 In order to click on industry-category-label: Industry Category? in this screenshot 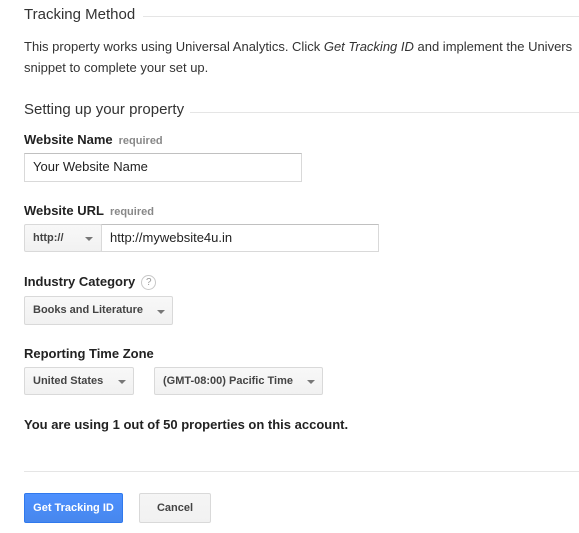, I will do `click(90, 282)`.